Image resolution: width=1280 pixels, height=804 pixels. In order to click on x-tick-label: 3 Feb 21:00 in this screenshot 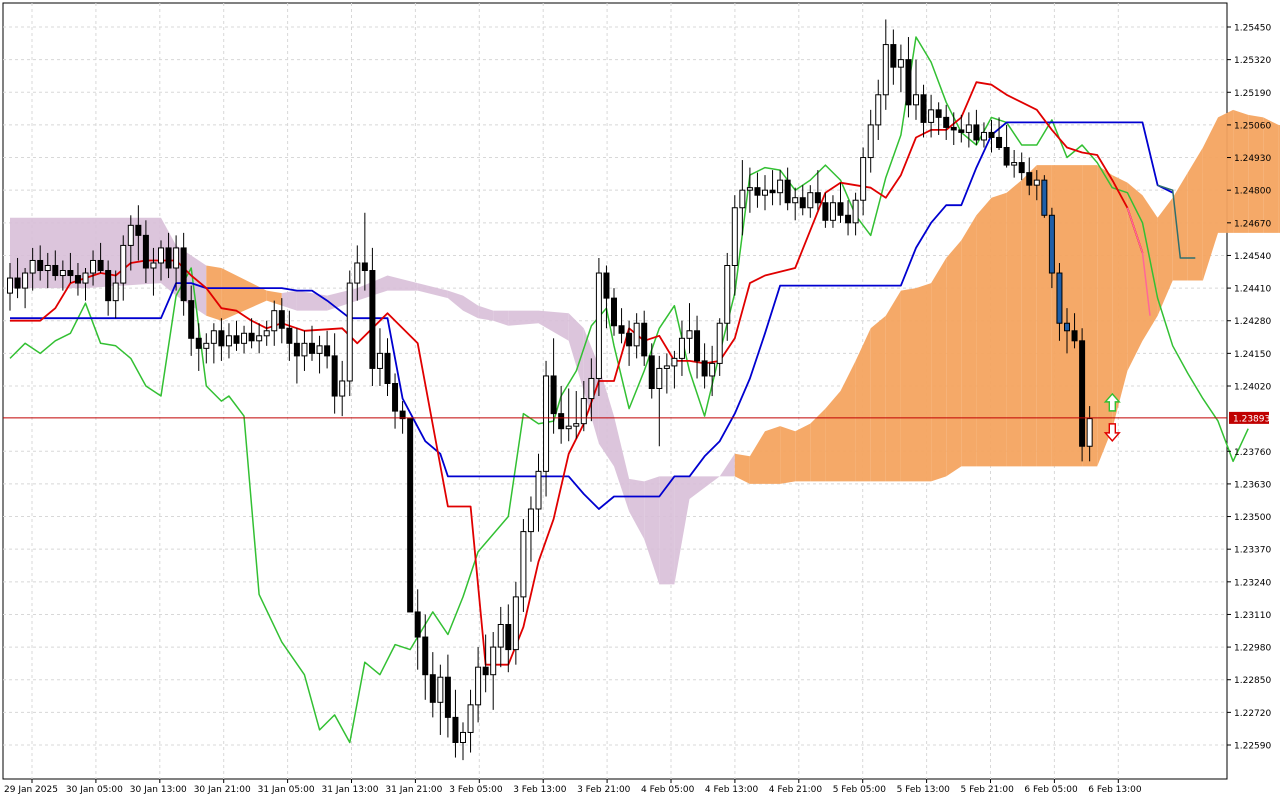, I will do `click(604, 790)`.